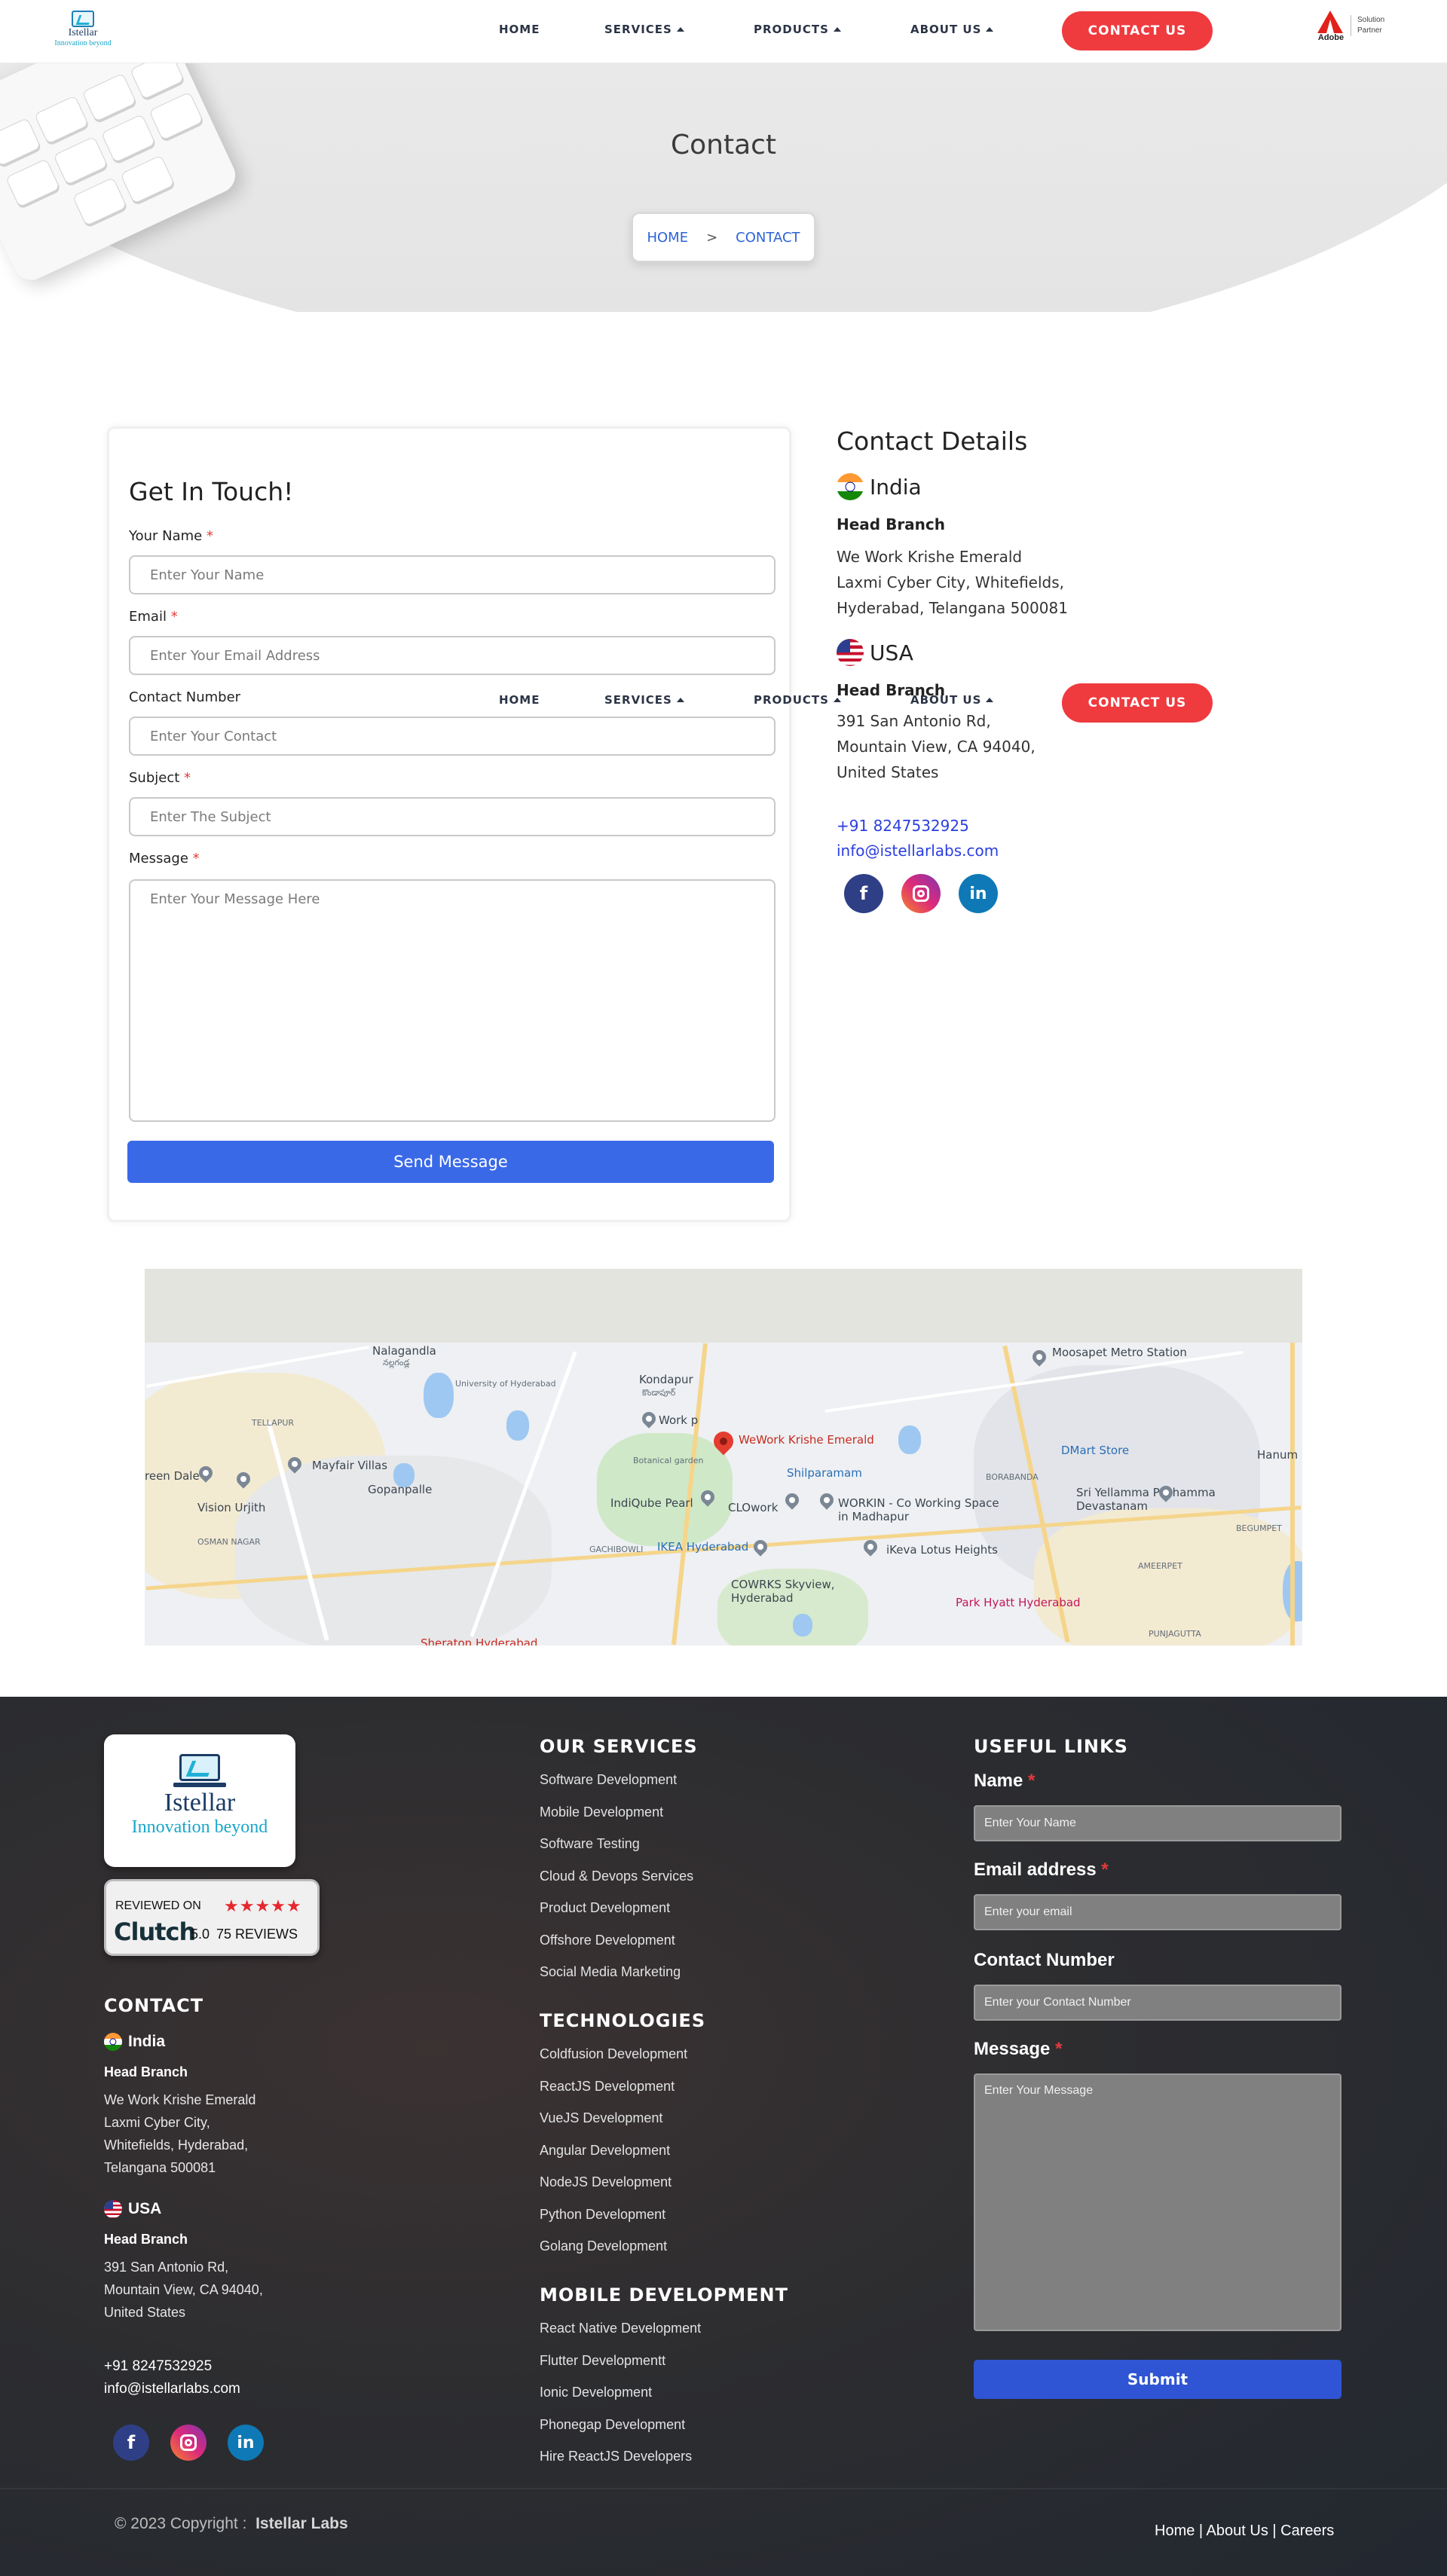  Describe the element at coordinates (1019, 2049) in the screenshot. I see `footer-message-label: Message *` at that location.